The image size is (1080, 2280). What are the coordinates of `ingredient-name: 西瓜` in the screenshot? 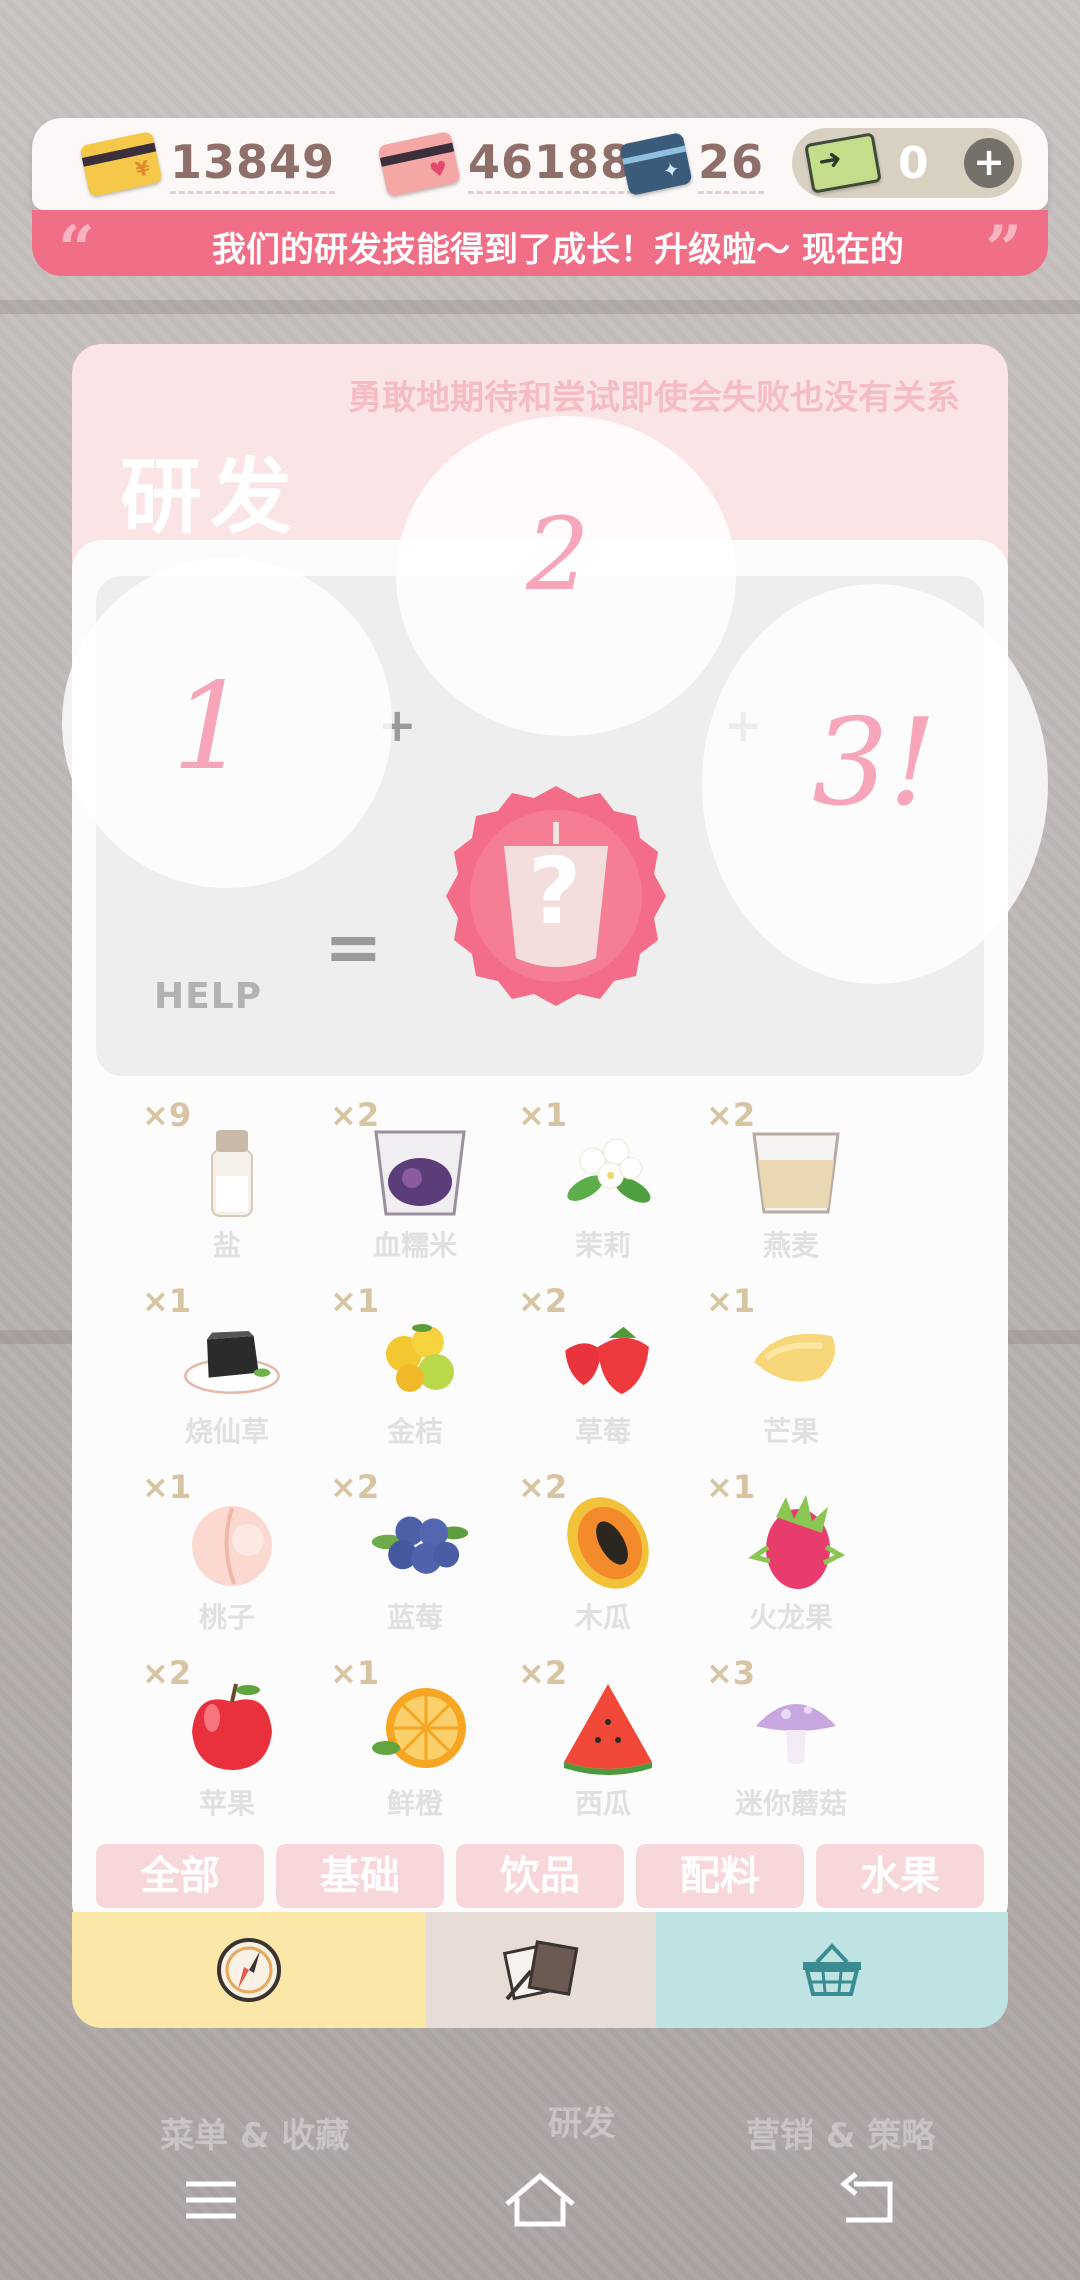 It's located at (602, 1803).